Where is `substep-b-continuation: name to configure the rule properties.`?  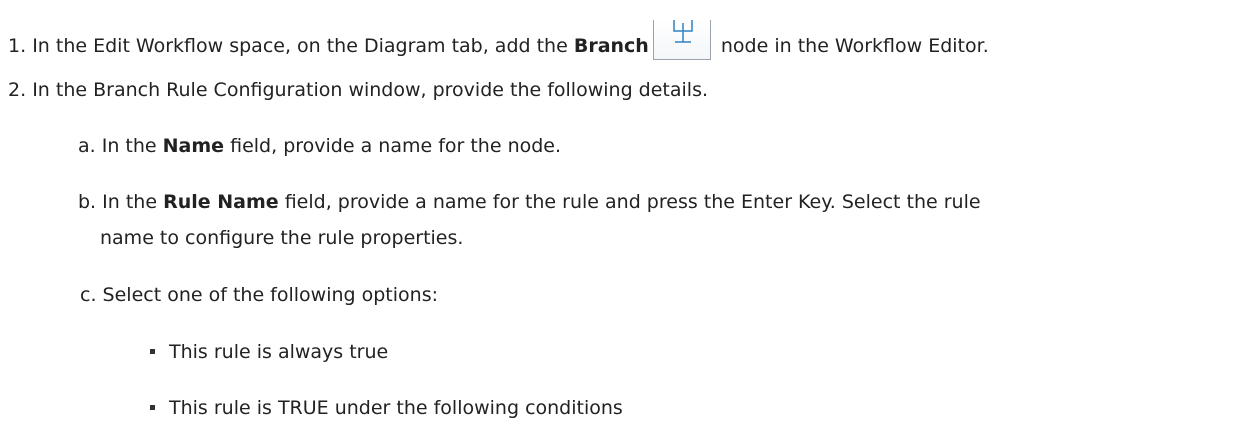
substep-b-continuation: name to configure the rule properties. is located at coordinates (281, 238).